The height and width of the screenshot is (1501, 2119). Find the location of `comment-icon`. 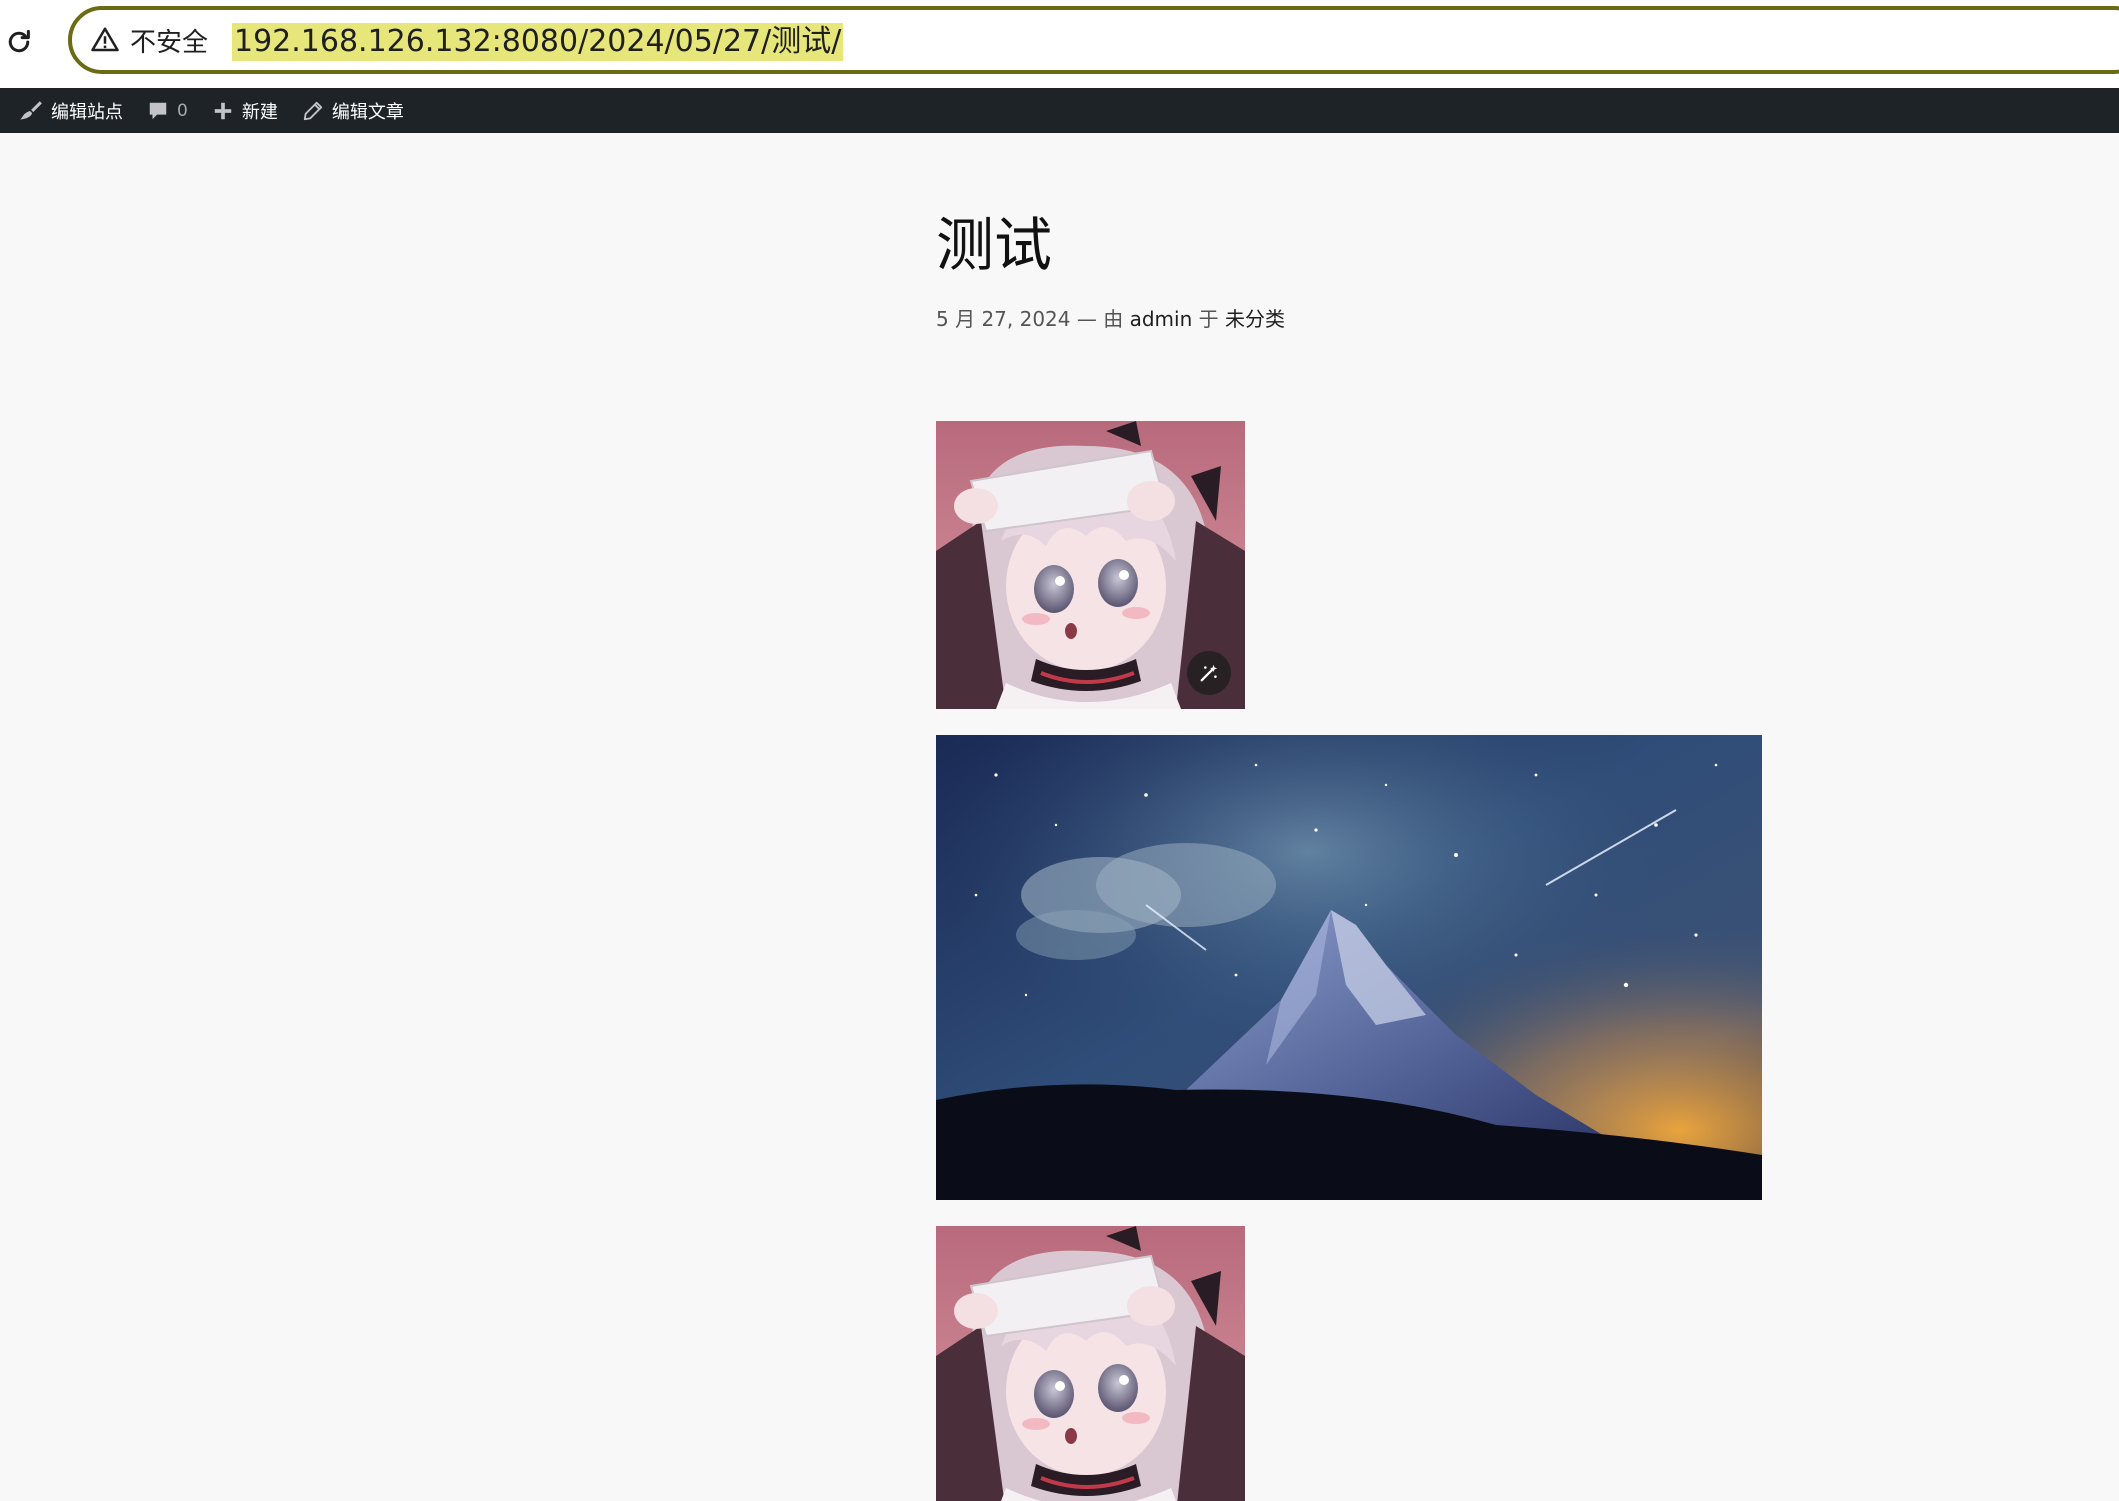

comment-icon is located at coordinates (158, 110).